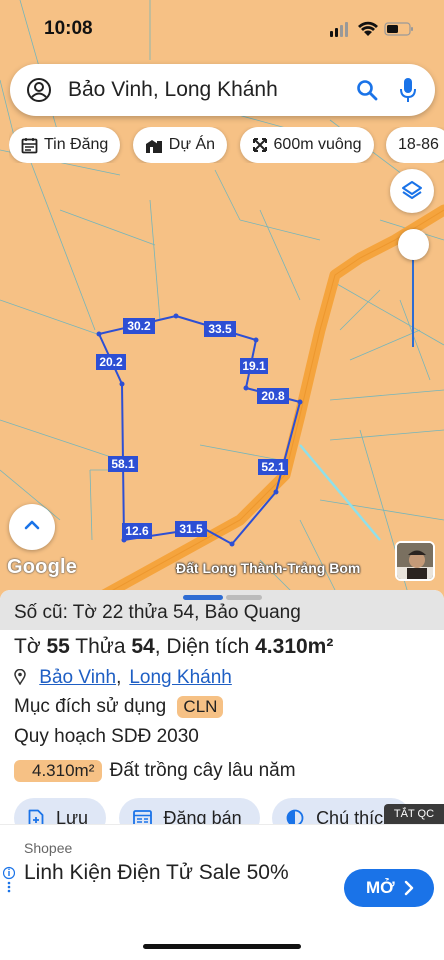  Describe the element at coordinates (413, 244) in the screenshot. I see `opacity-slider-handle` at that location.